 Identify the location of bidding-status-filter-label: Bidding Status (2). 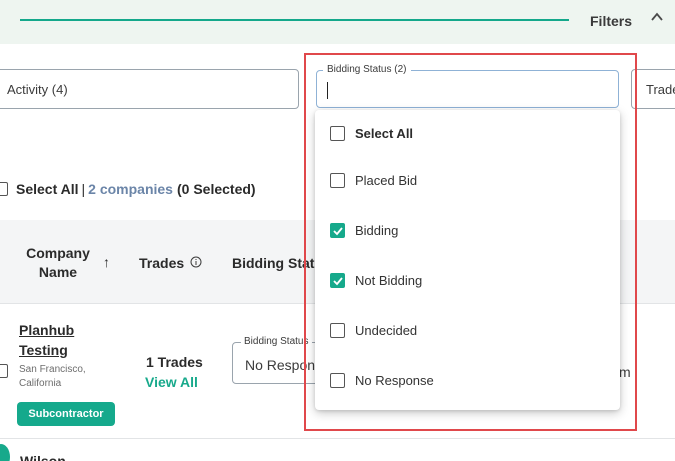
(367, 69).